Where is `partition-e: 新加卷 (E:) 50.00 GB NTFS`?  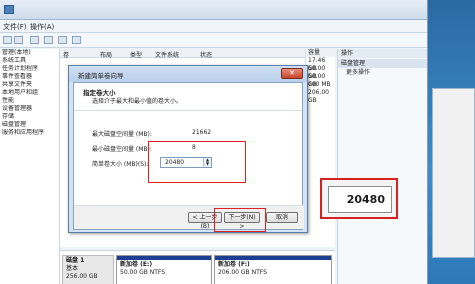 partition-e: 新加卷 (E:) 50.00 GB NTFS is located at coordinates (164, 269).